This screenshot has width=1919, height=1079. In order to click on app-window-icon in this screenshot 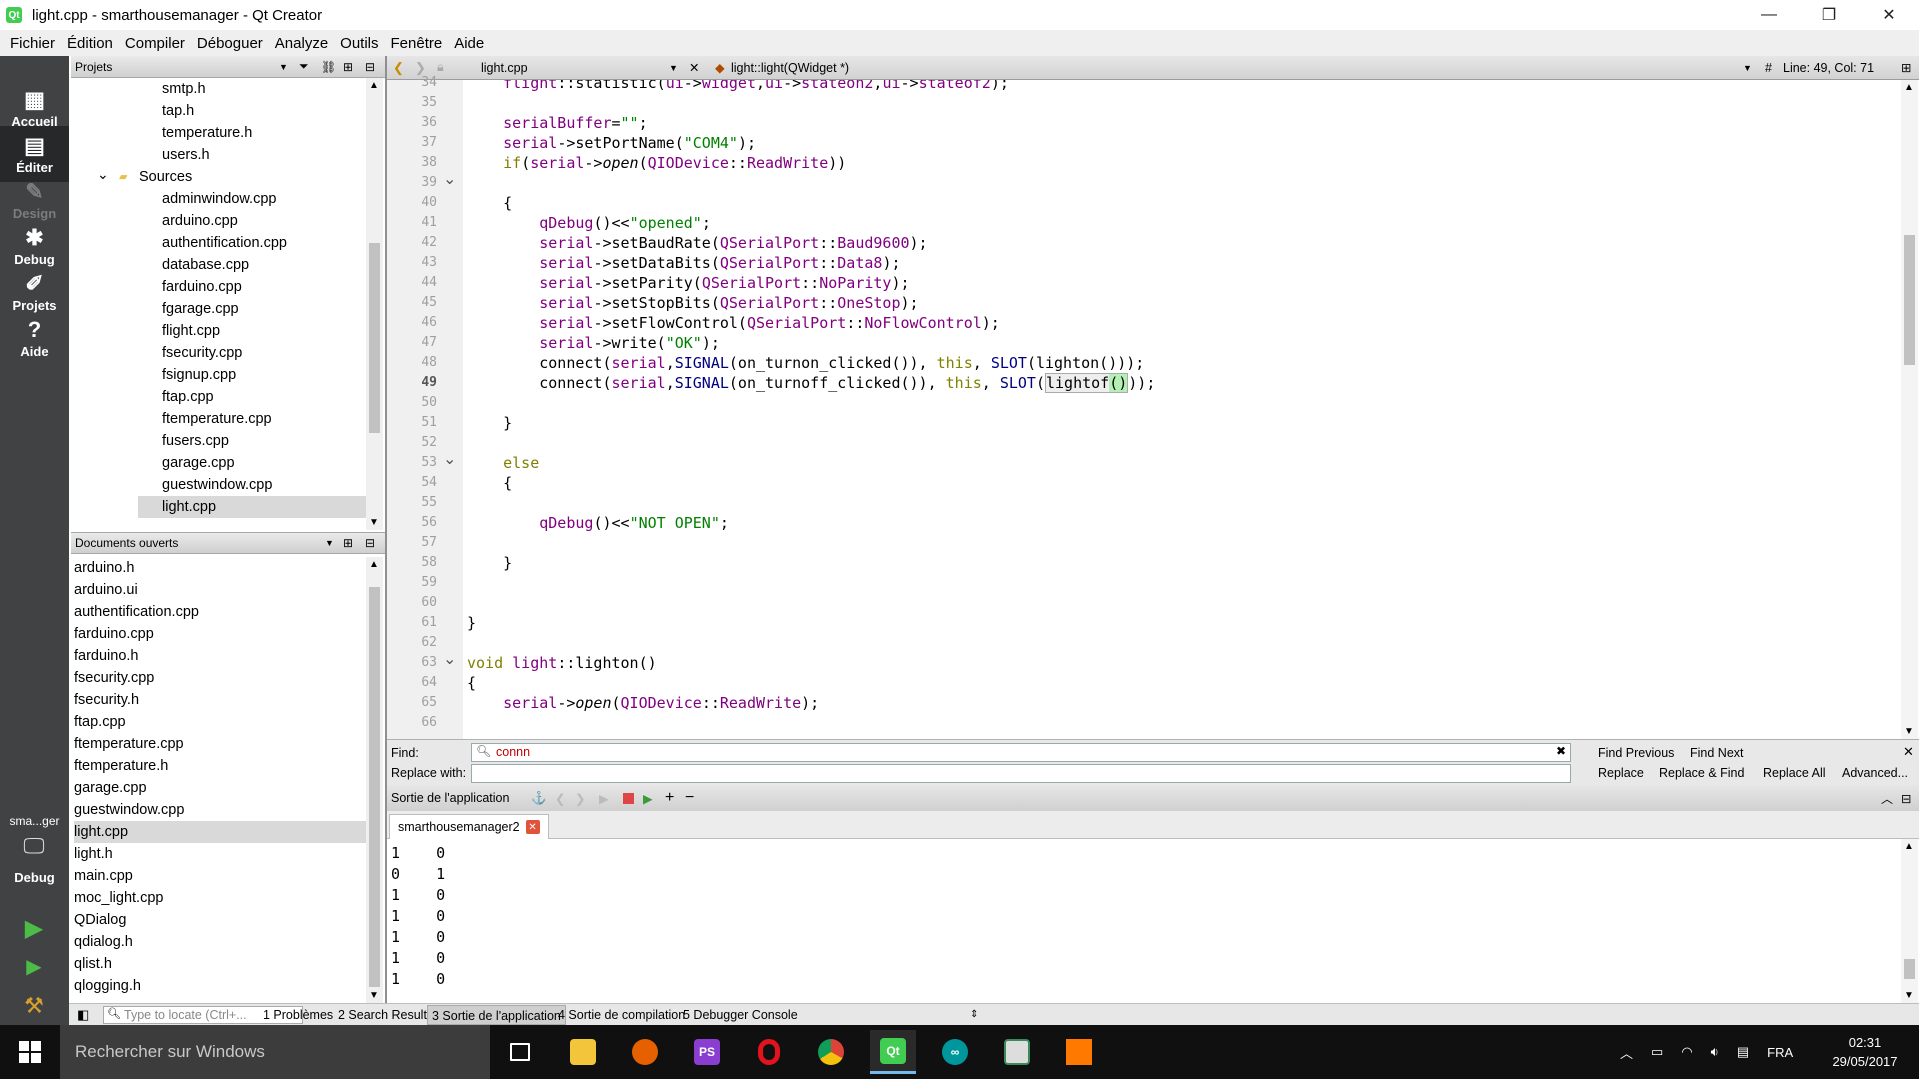, I will do `click(1017, 1052)`.